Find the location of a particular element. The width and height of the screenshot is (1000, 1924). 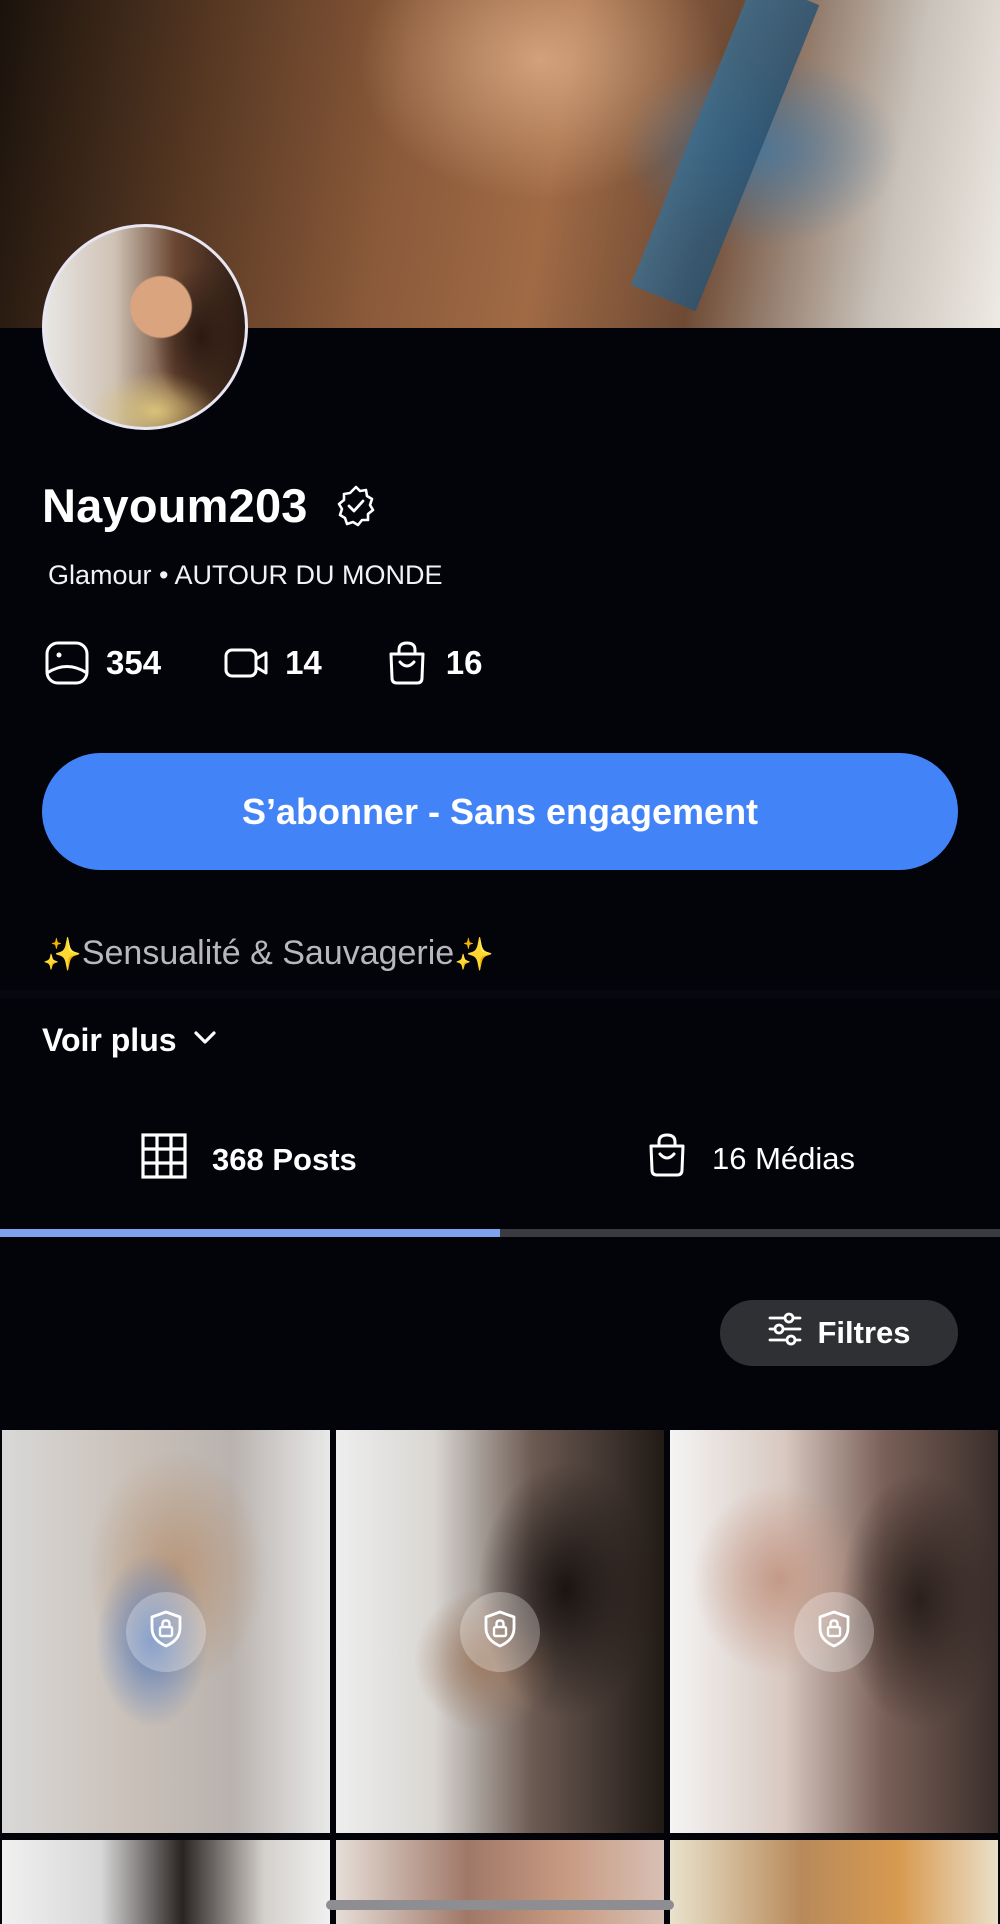

bio-text: Sensualité & Sauvagerie is located at coordinates (268, 953).